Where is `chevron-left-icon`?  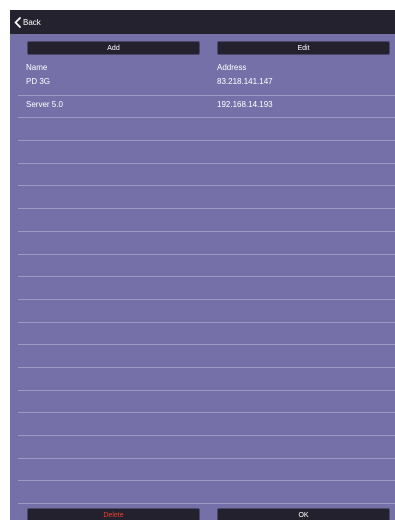 chevron-left-icon is located at coordinates (17, 22).